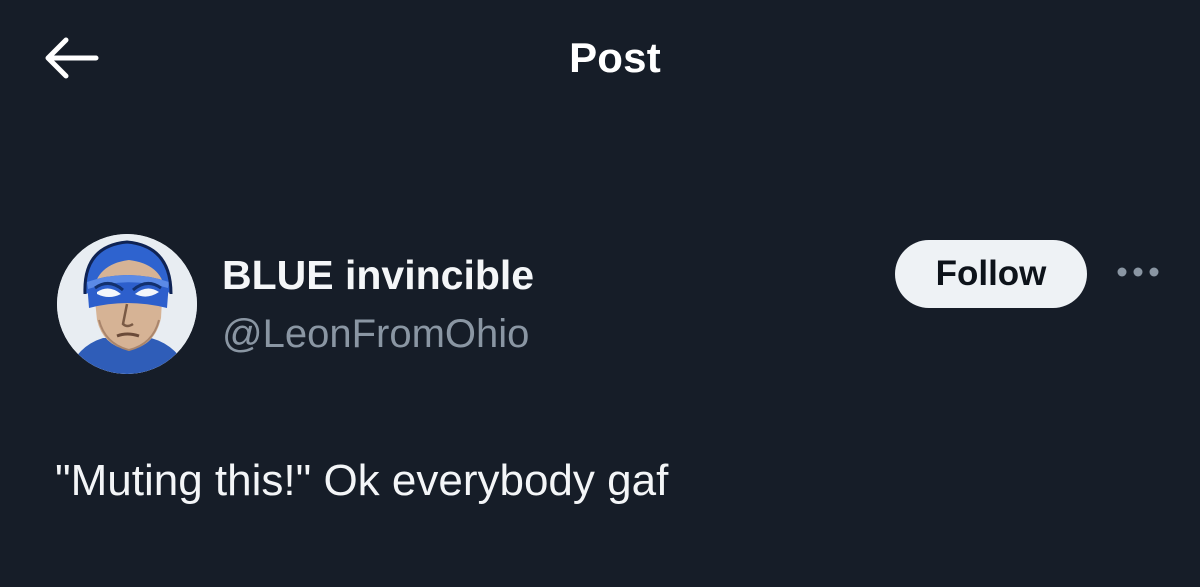  What do you see at coordinates (991, 274) in the screenshot?
I see `follow-button: Follow` at bounding box center [991, 274].